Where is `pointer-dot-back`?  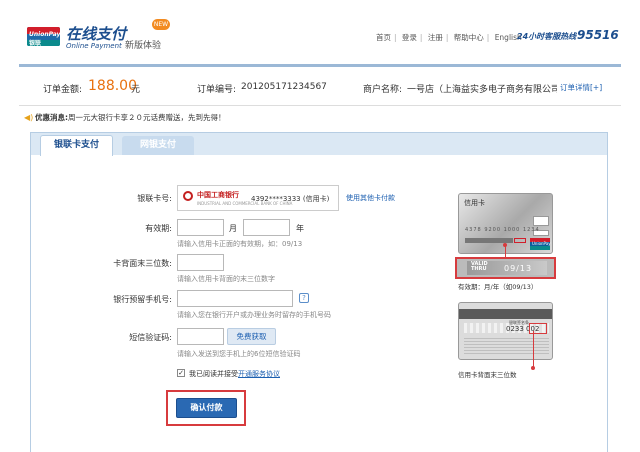
pointer-dot-back is located at coordinates (533, 368).